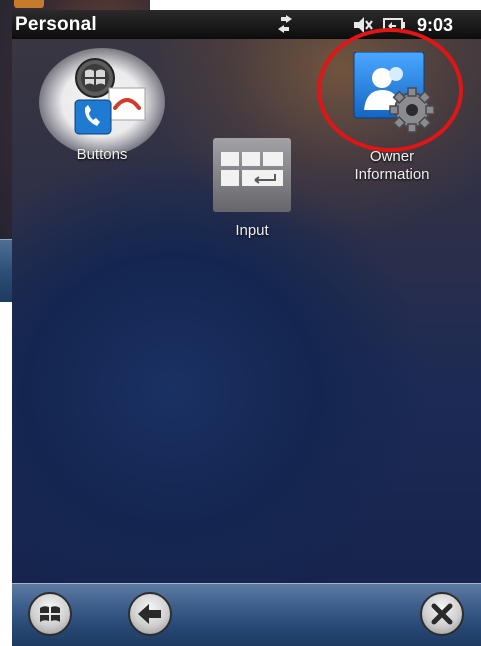  Describe the element at coordinates (285, 25) in the screenshot. I see `connectivity-icon` at that location.